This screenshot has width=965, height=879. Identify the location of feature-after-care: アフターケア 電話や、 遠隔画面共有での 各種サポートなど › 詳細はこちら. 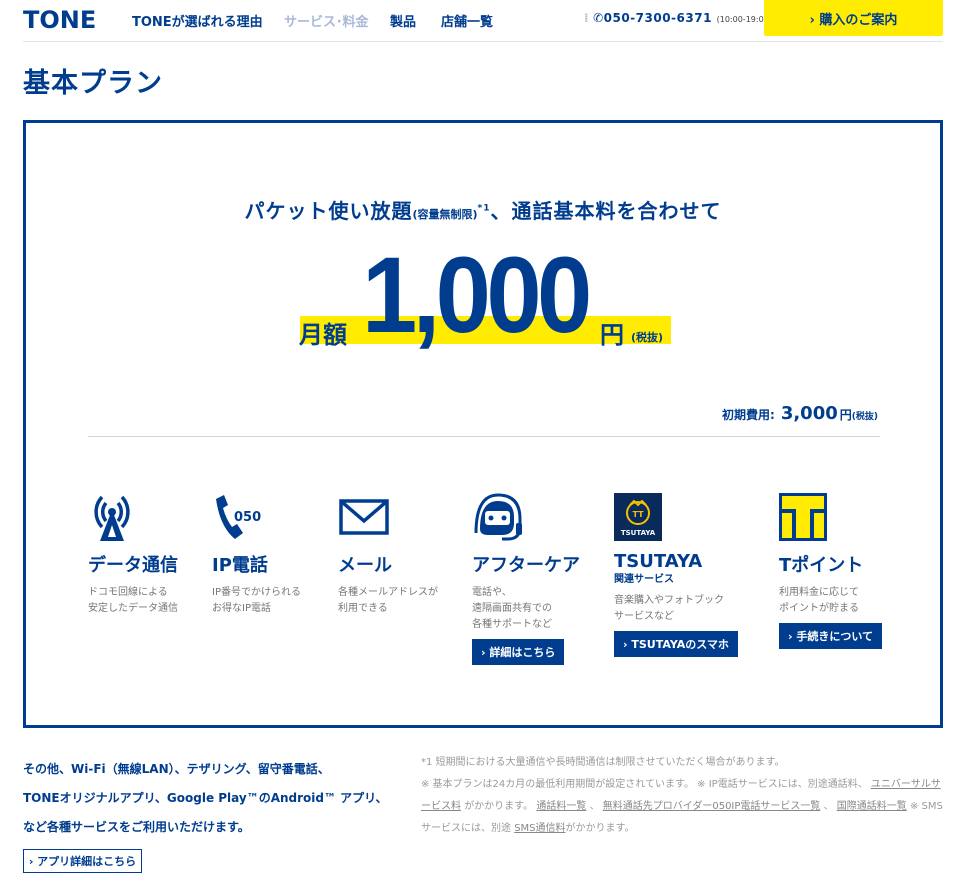
(526, 579).